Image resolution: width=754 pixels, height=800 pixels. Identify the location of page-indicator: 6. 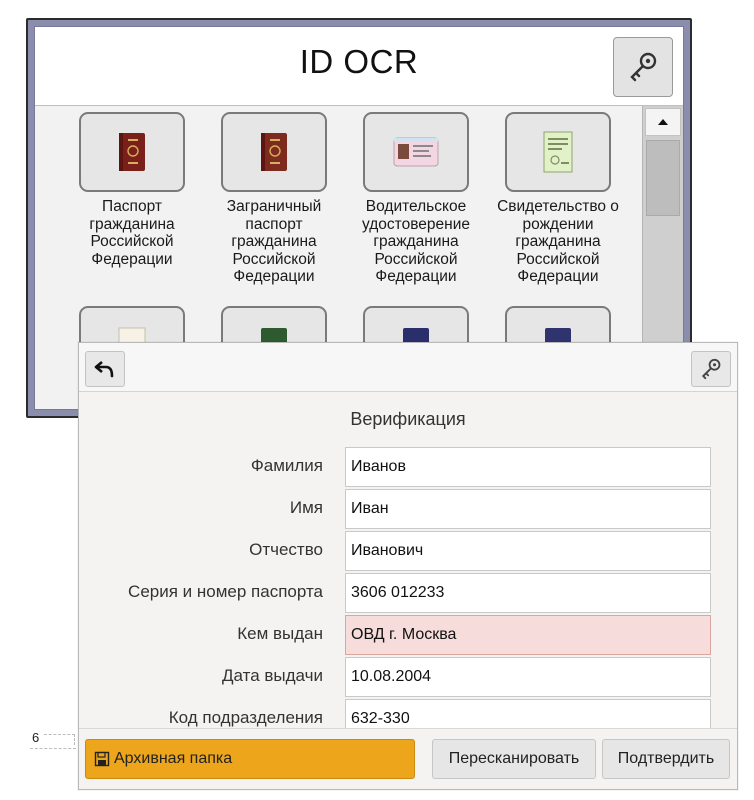
(53, 738).